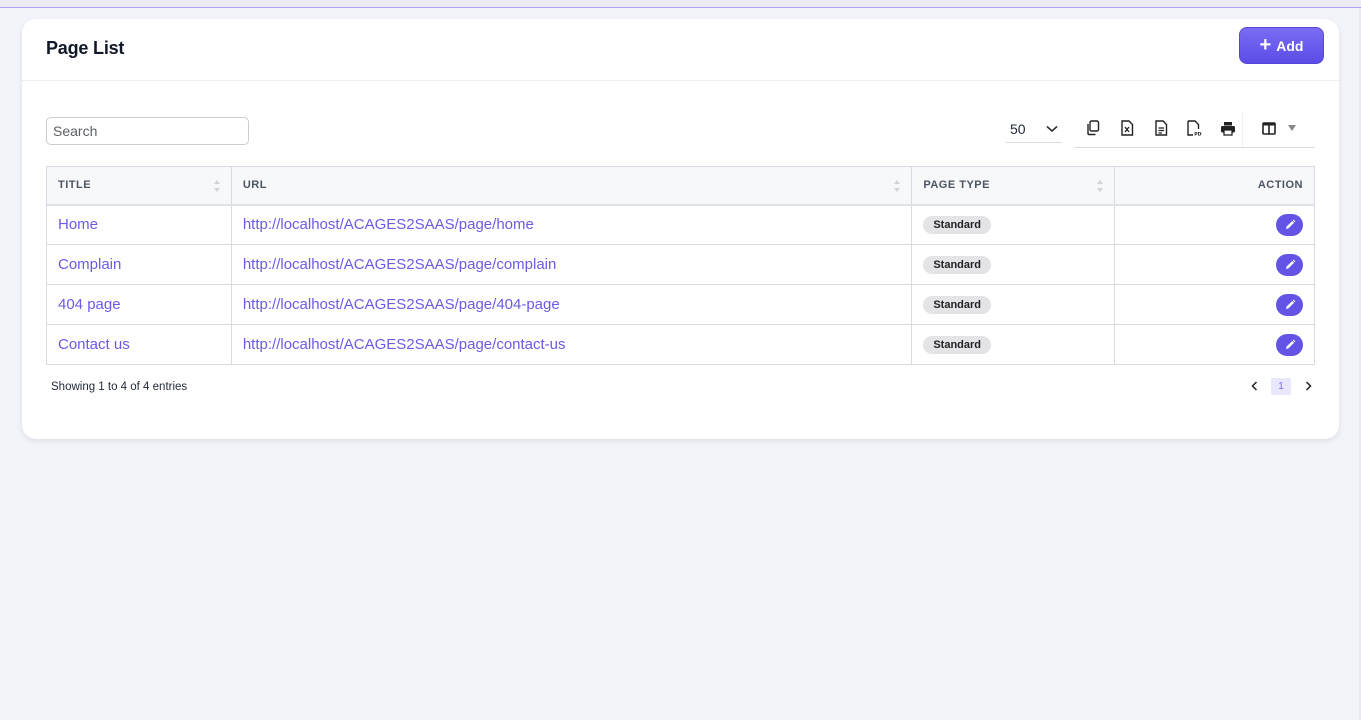 The height and width of the screenshot is (720, 1361). Describe the element at coordinates (680, 50) in the screenshot. I see `card-header: Page List + Add` at that location.